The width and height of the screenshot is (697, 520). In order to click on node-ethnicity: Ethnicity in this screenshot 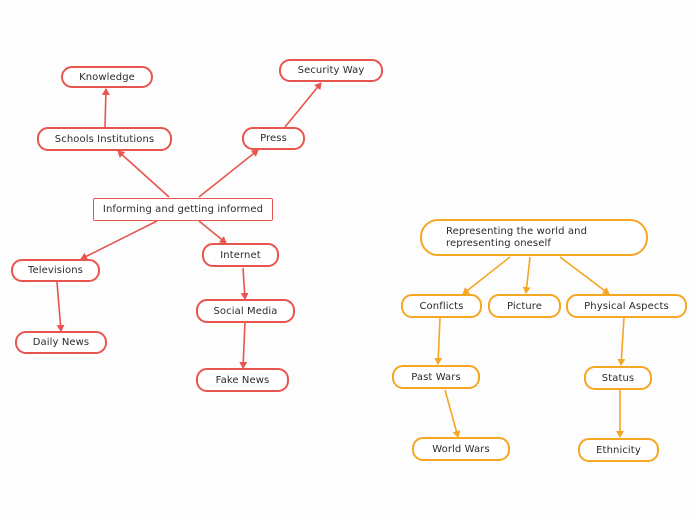, I will do `click(618, 450)`.